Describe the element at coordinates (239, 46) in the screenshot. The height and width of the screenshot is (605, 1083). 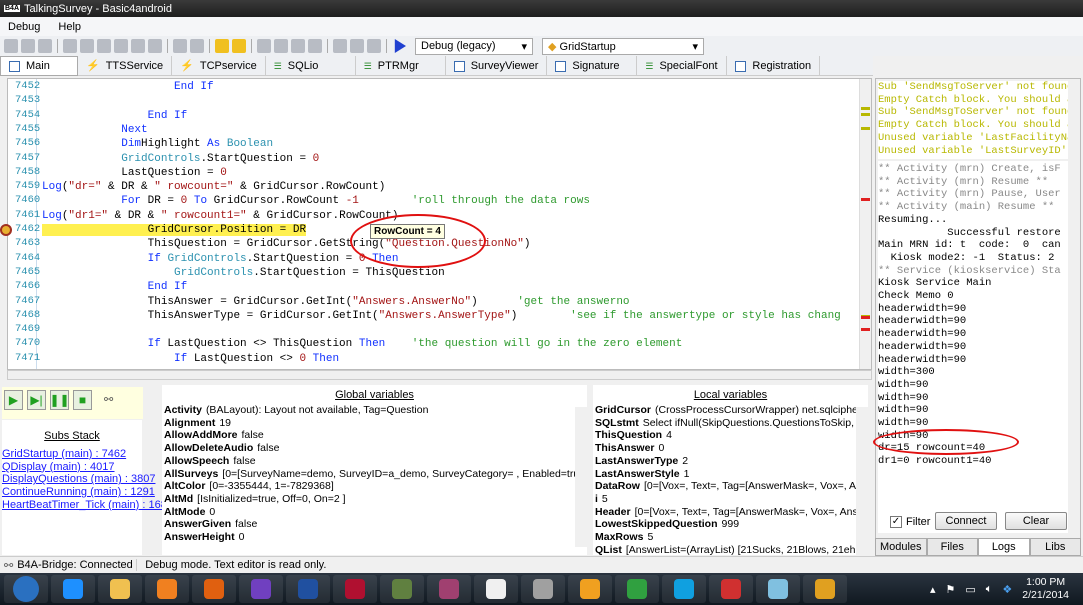
I see `forward-icon` at that location.